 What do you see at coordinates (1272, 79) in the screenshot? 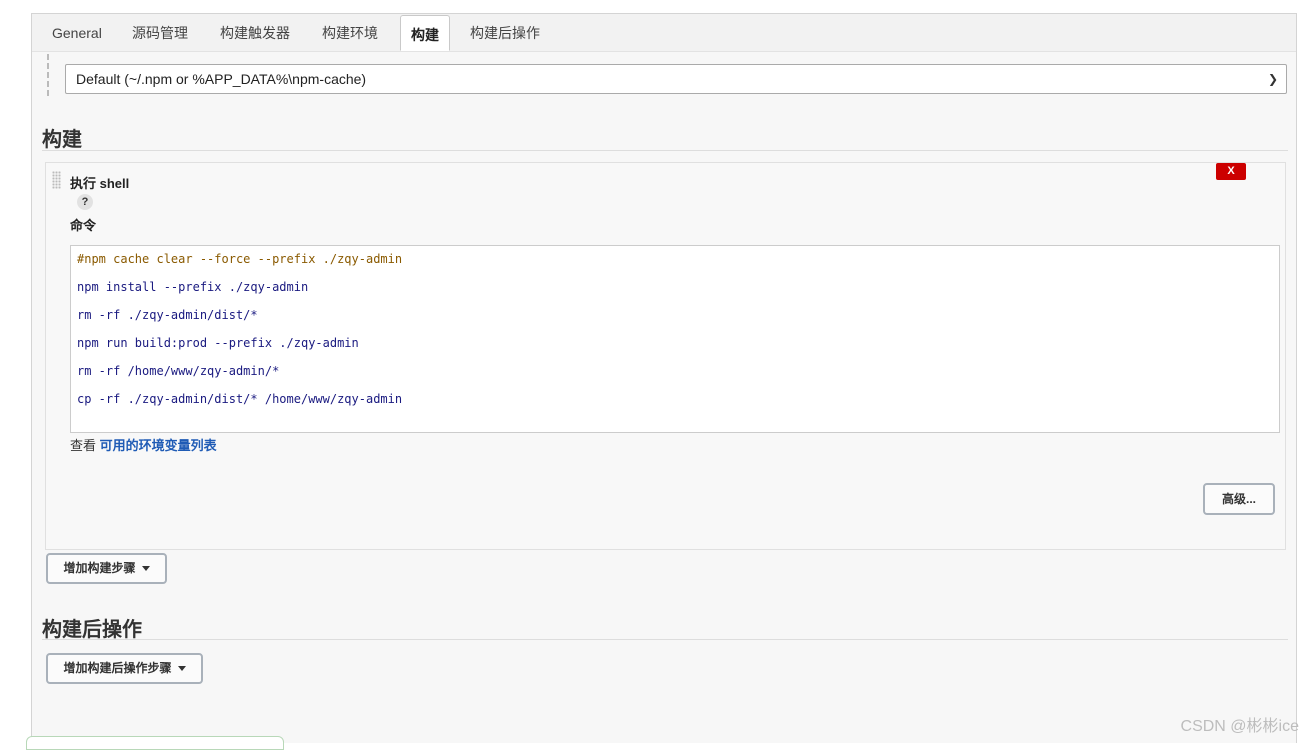
I see `chevron-down-icon: ❯` at bounding box center [1272, 79].